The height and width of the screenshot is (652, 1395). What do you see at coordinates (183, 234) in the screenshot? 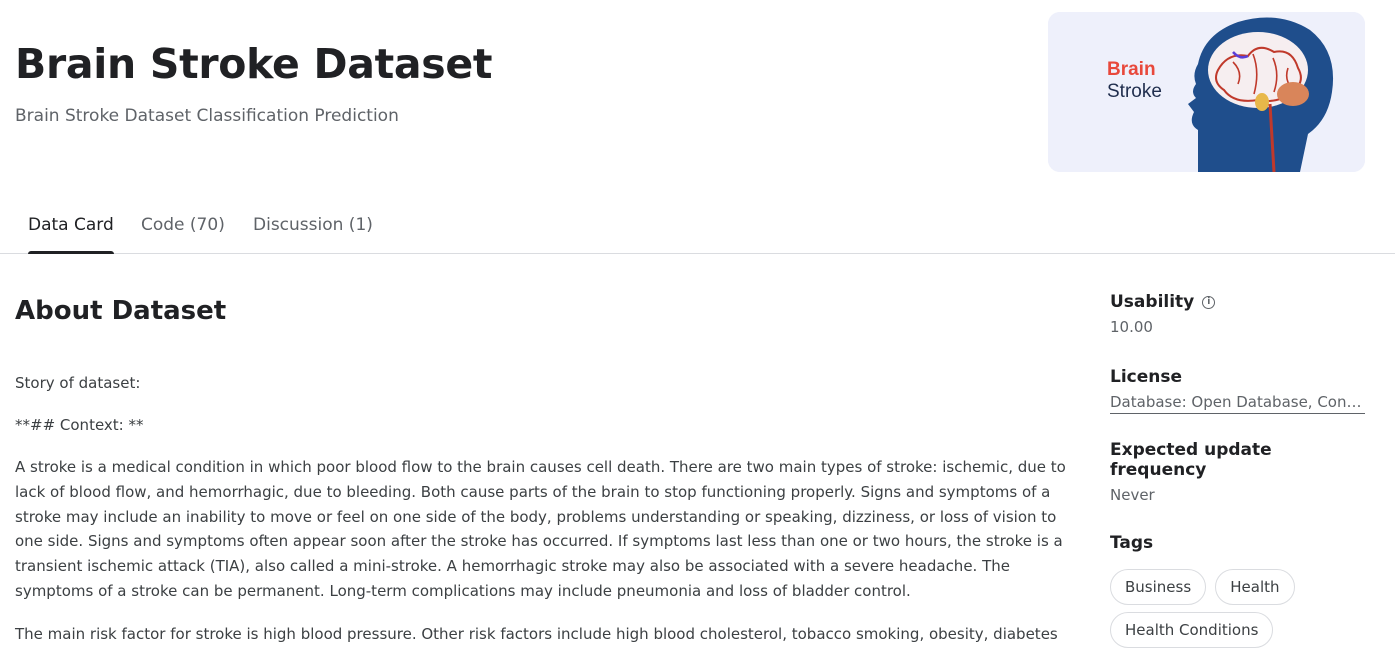
I see `tab-code: Code (70)` at bounding box center [183, 234].